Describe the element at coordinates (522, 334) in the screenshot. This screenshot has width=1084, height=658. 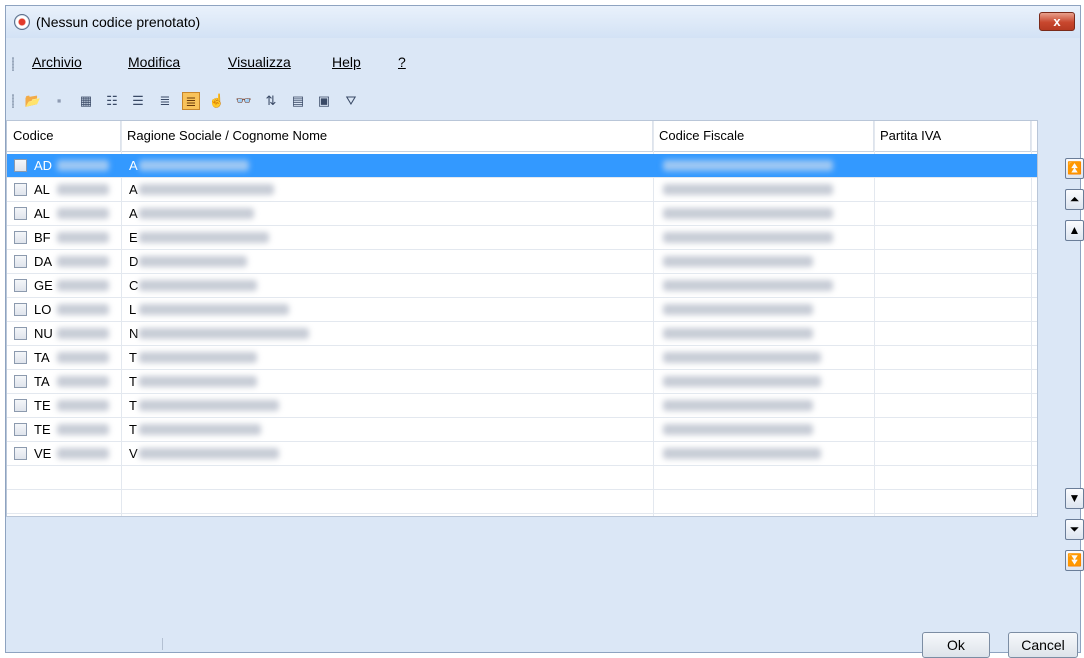
I see `table-row: NU N` at that location.